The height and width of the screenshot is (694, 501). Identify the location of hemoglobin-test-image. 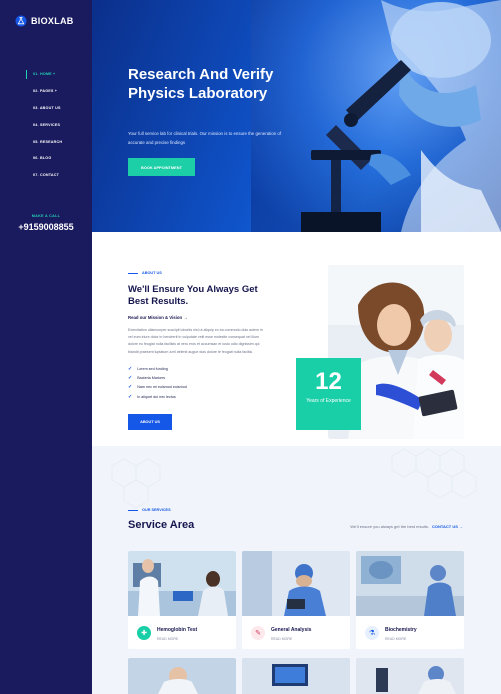
(182, 583).